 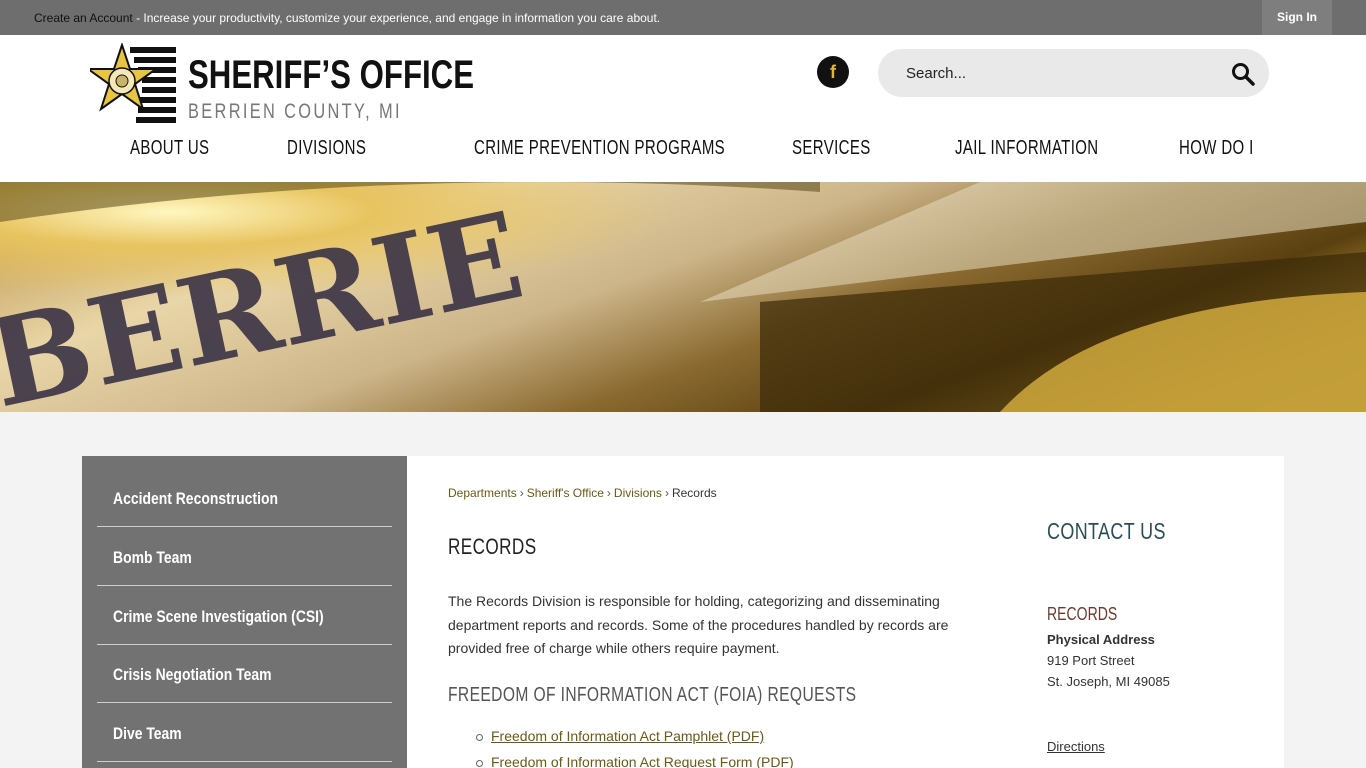 I want to click on site-logo: SHERIFF’S OFFICE BERRIEN COUNTY, MI, so click(x=282, y=84).